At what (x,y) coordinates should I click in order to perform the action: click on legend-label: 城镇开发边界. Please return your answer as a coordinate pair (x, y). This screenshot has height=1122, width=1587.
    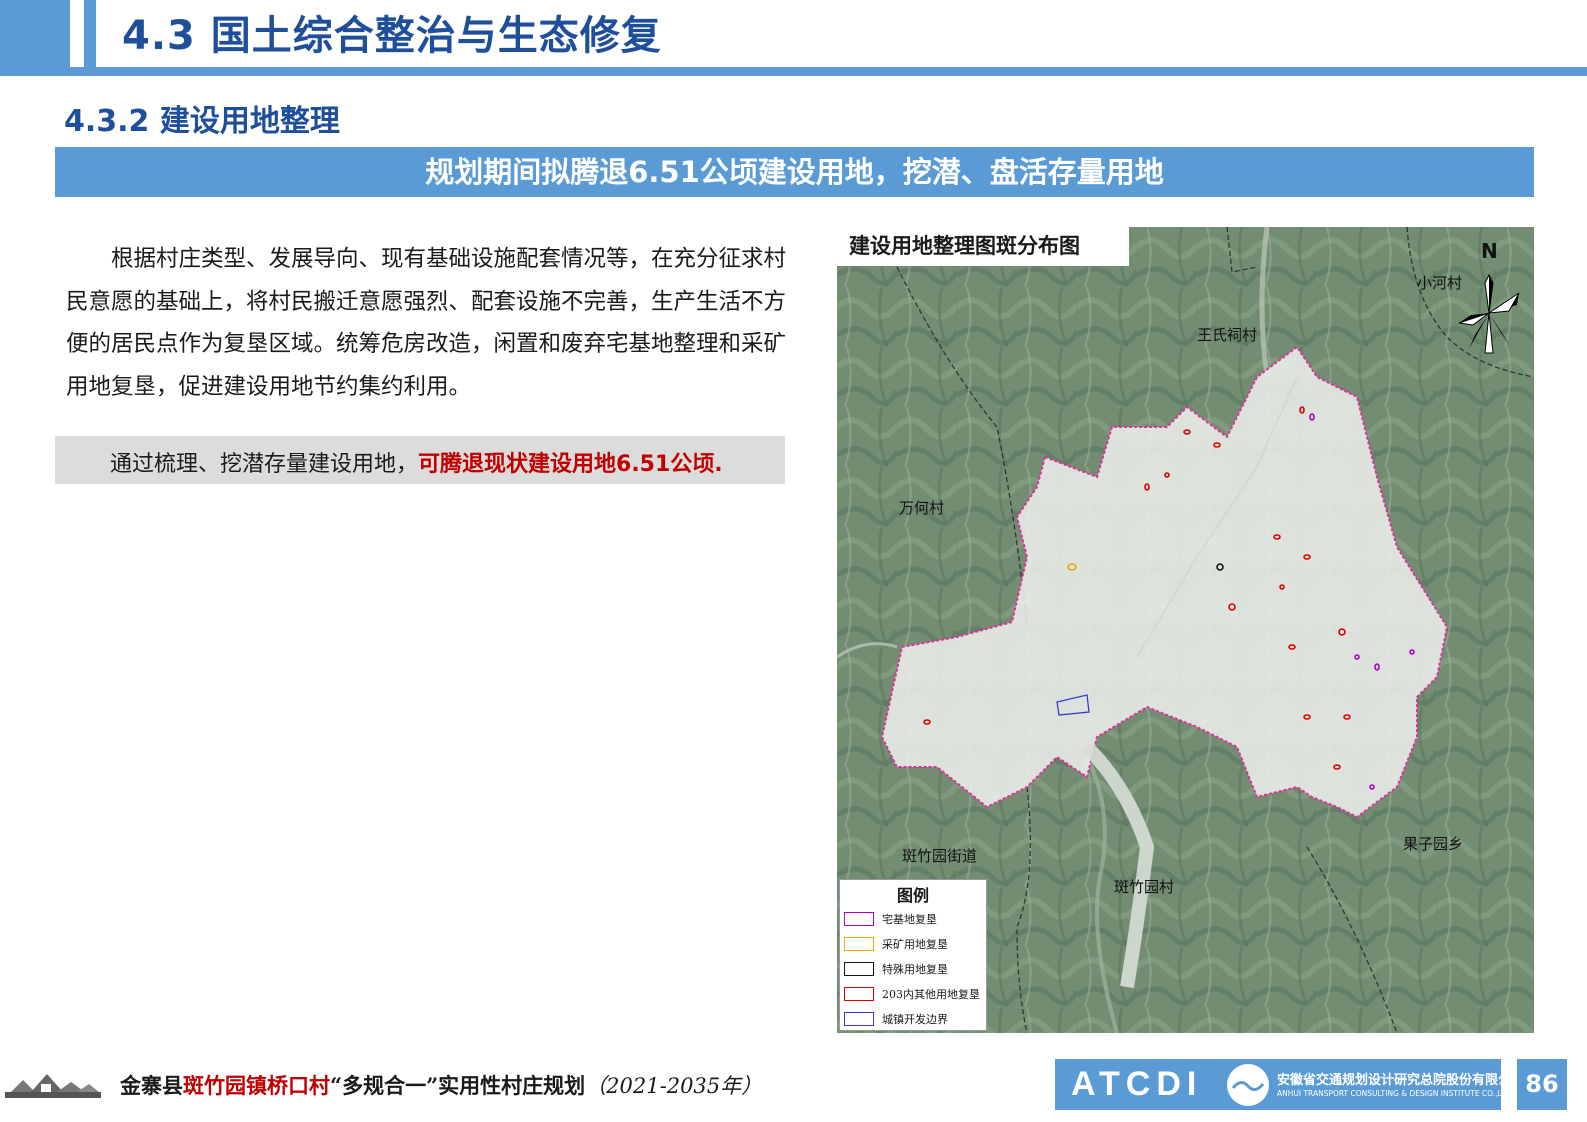
    Looking at the image, I should click on (915, 1019).